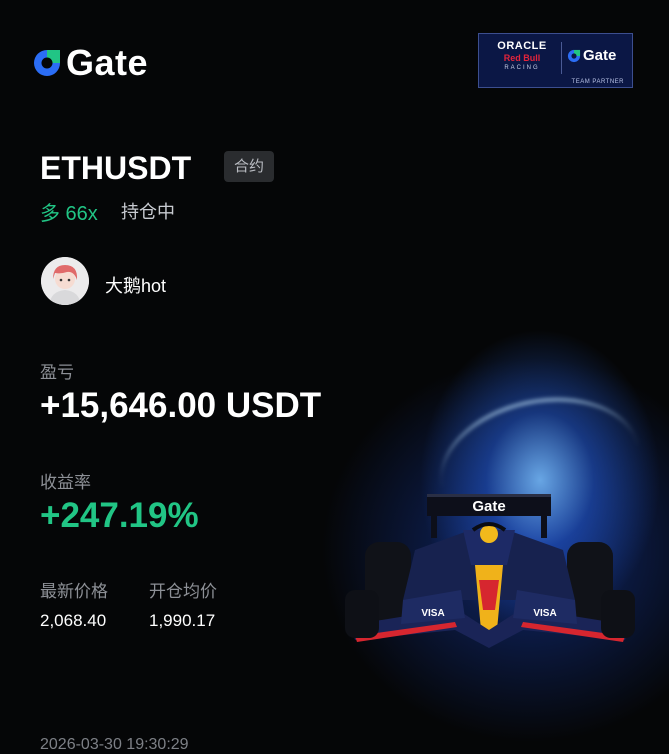  I want to click on contract-tag: 合约, so click(249, 166).